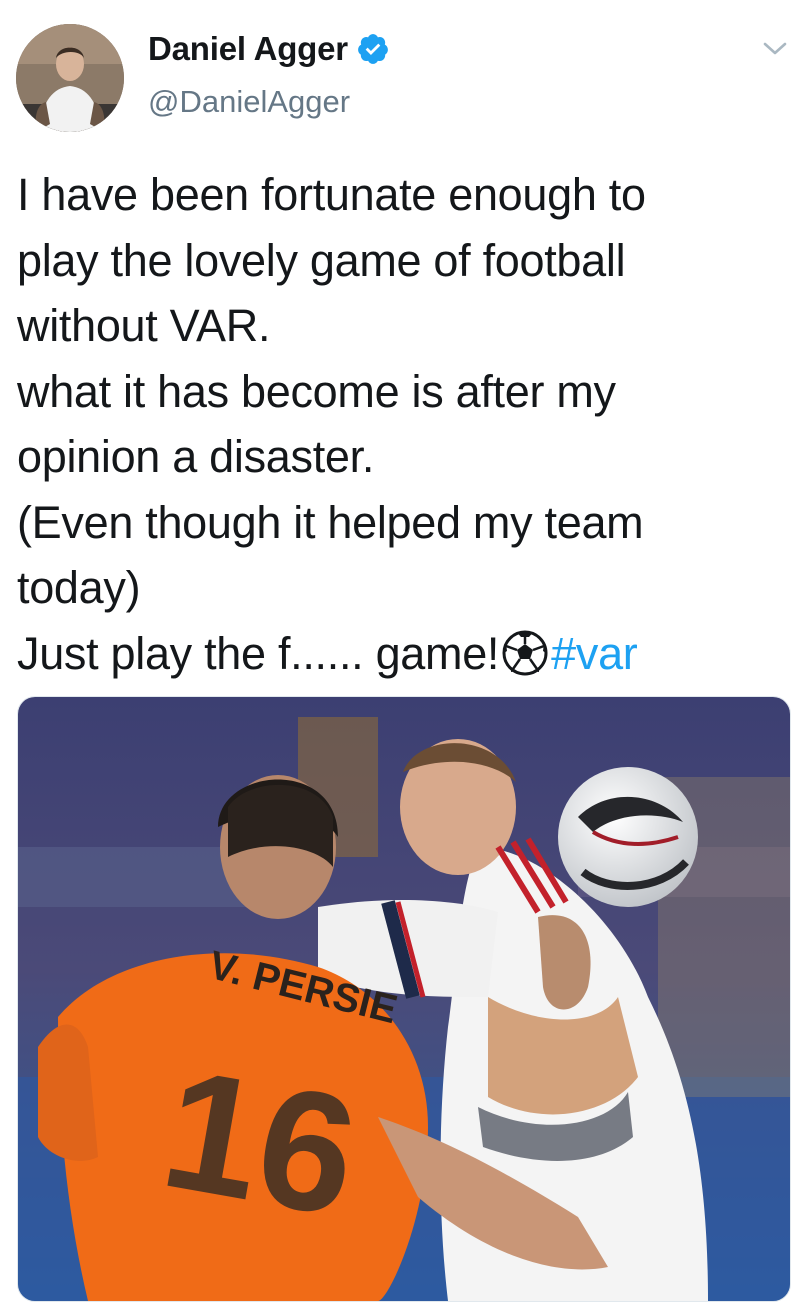 This screenshot has width=800, height=1311. Describe the element at coordinates (79, 587) in the screenshot. I see `tweet-line: today)` at that location.